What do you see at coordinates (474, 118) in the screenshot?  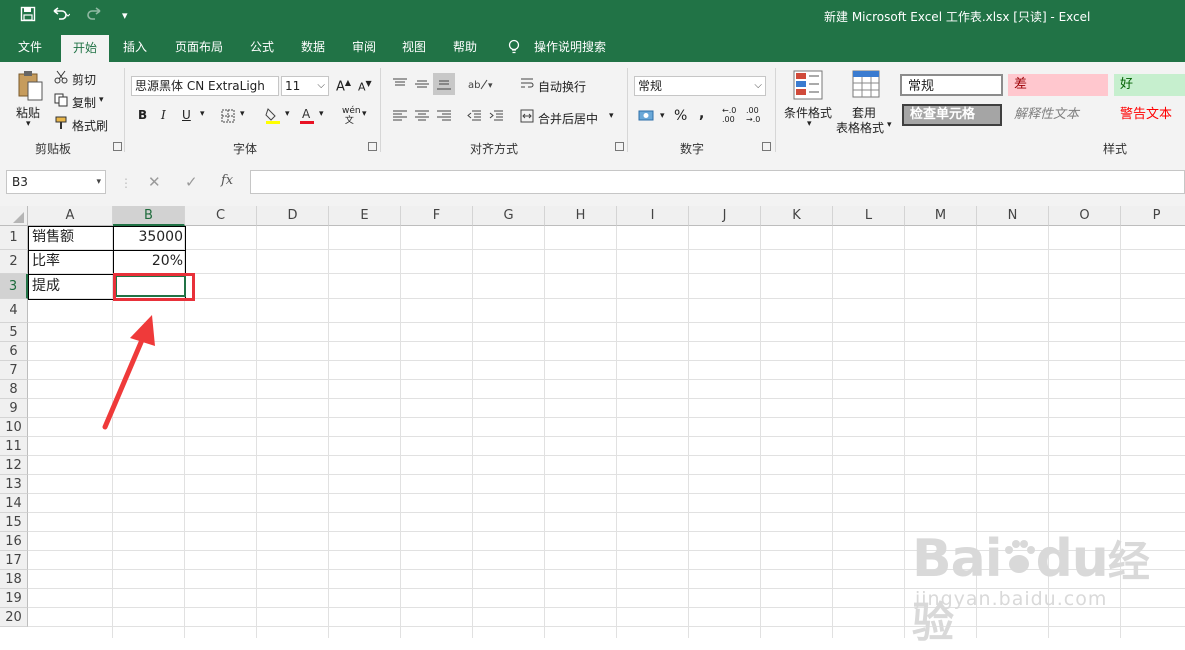 I see `decrease-indent-icon` at bounding box center [474, 118].